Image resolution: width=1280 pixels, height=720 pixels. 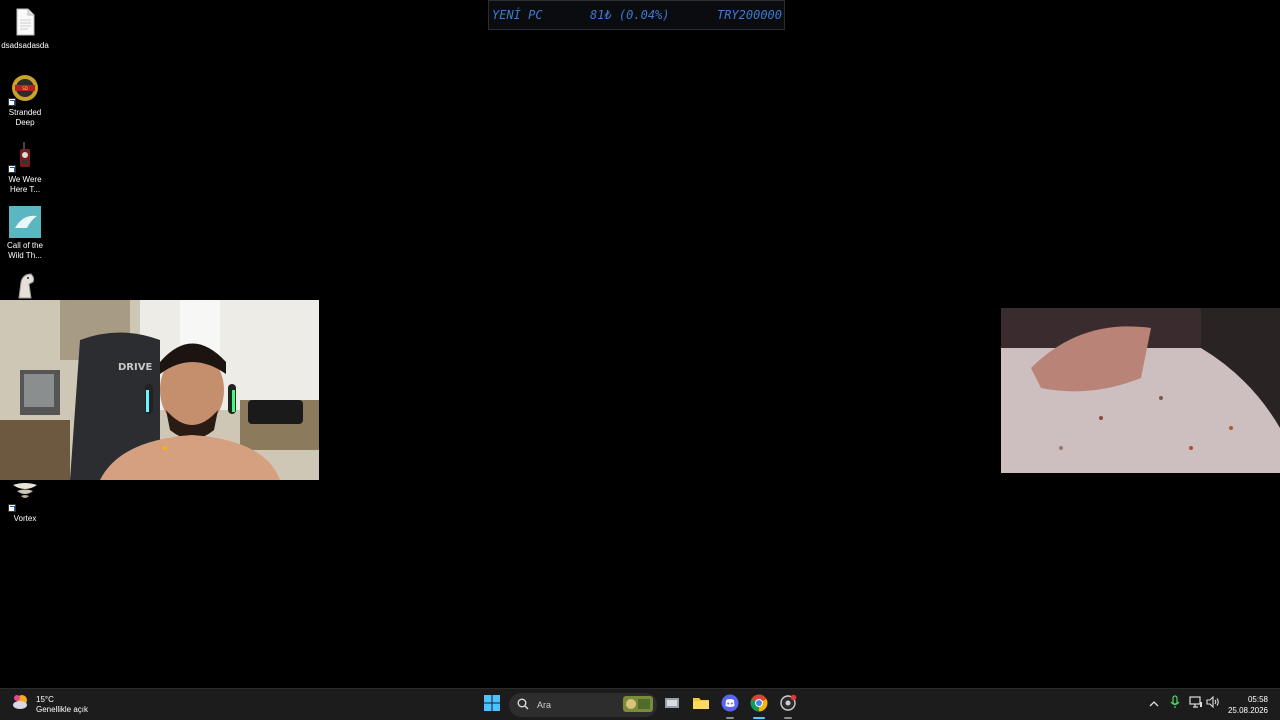 I want to click on desktop-icon-stranded-deep: SD Stranded Deep, so click(x=25, y=100).